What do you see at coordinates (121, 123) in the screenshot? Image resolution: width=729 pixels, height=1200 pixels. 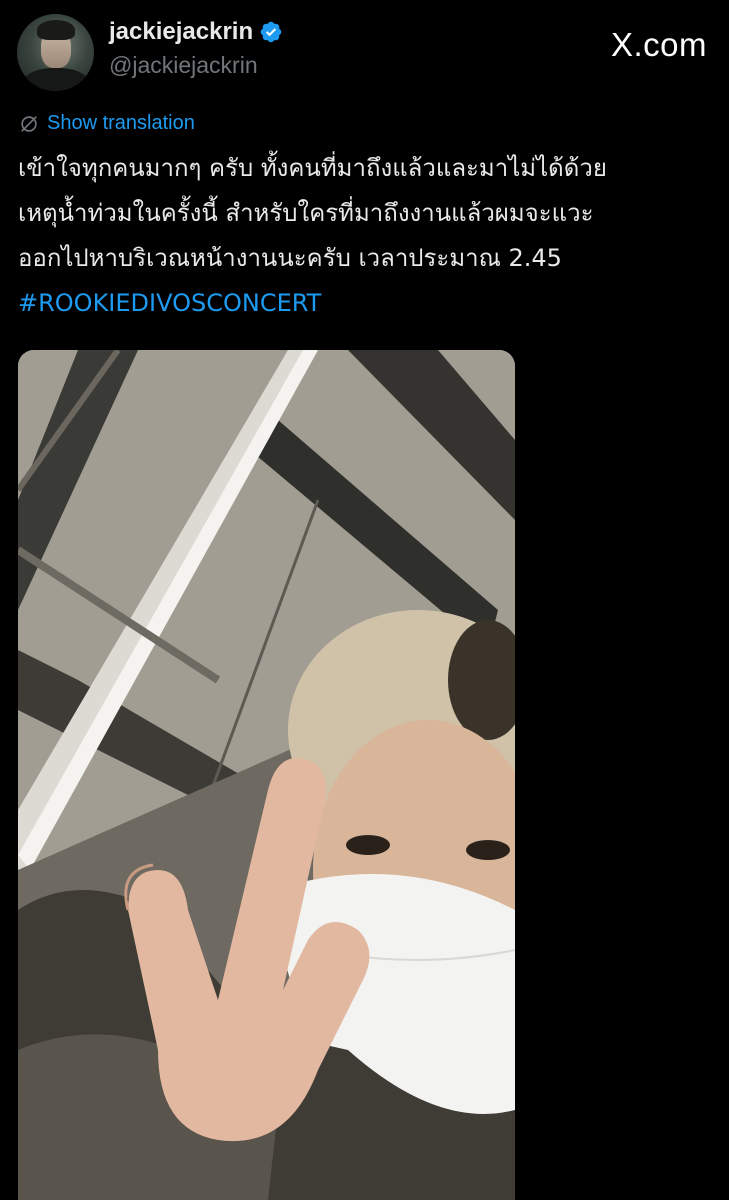 I see `show-translation-label: Show translation` at bounding box center [121, 123].